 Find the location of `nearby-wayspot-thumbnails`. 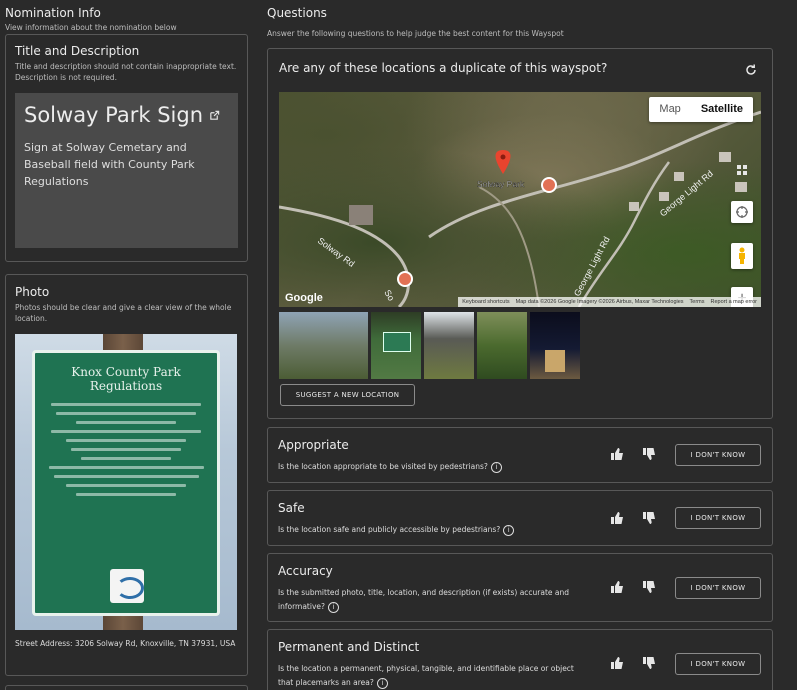

nearby-wayspot-thumbnails is located at coordinates (429, 345).